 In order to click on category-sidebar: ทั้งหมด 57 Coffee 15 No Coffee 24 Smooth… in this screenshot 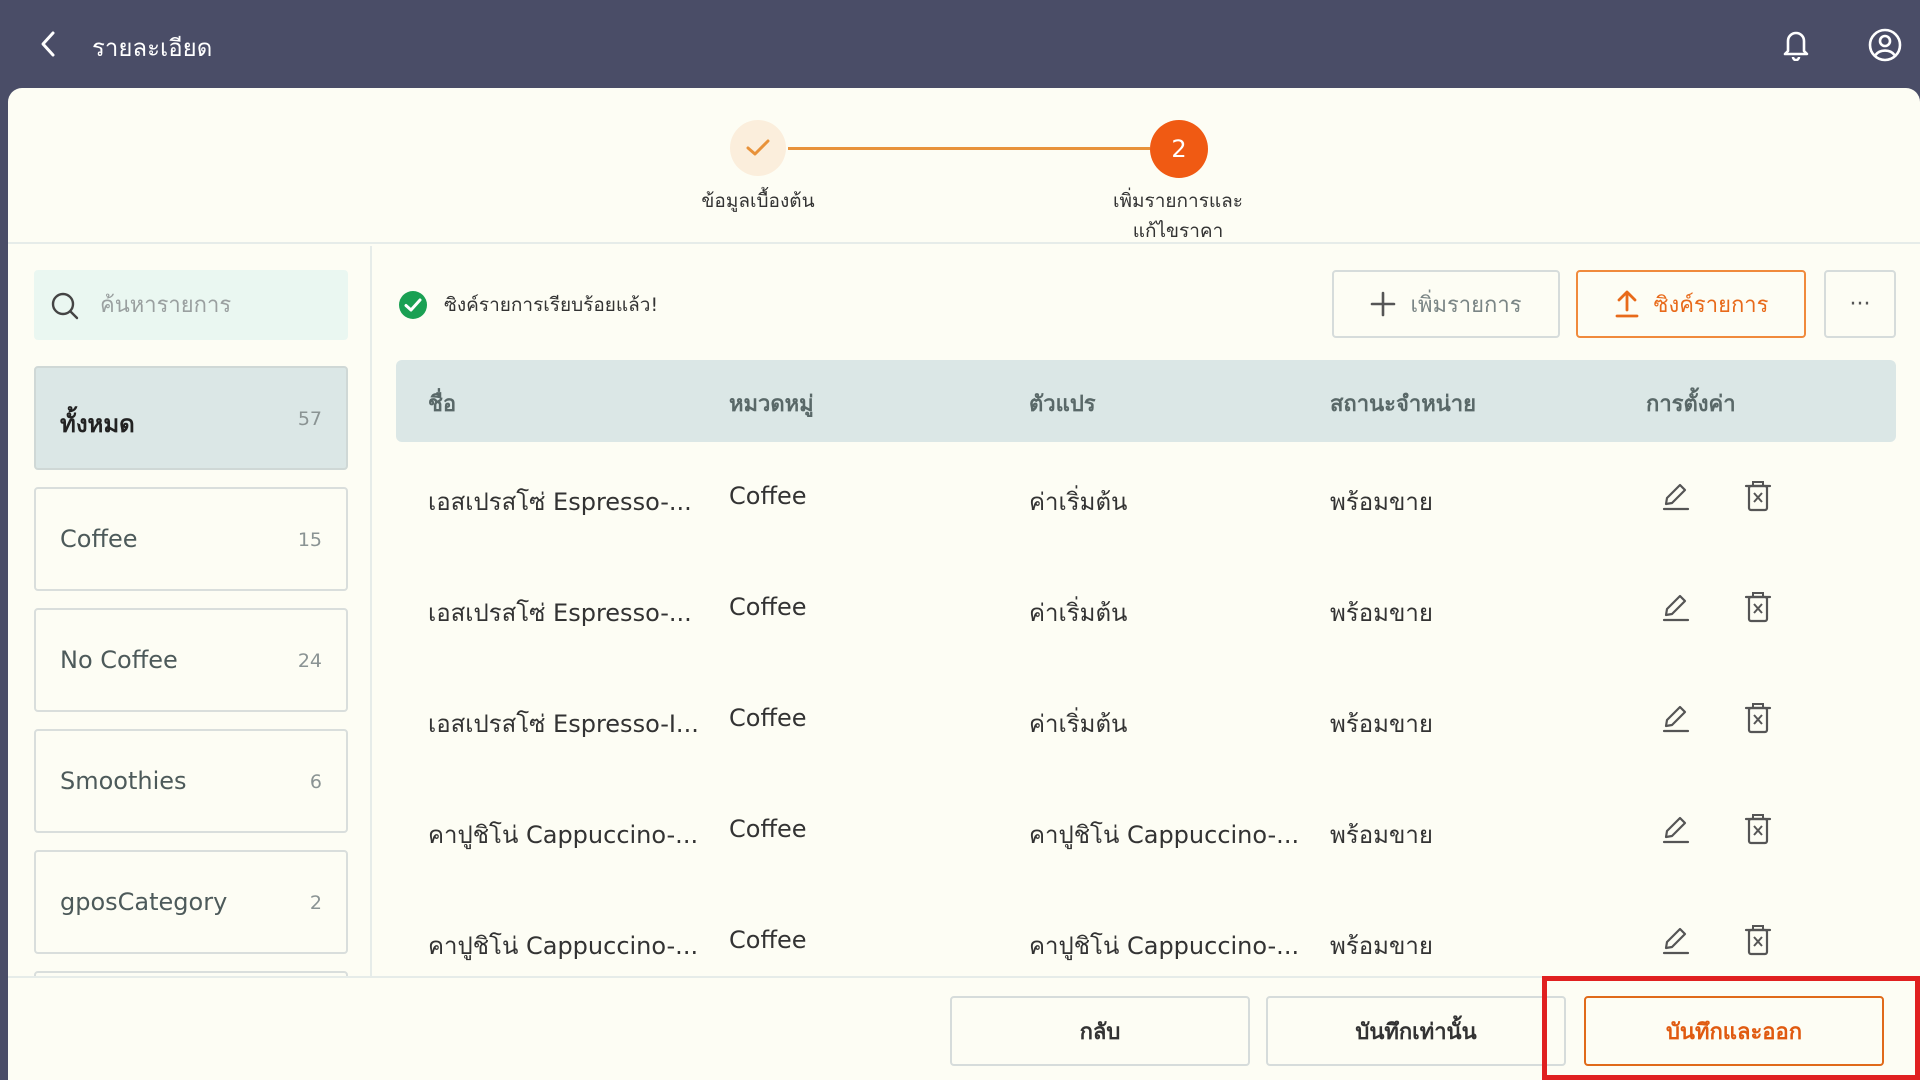, I will do `click(190, 611)`.